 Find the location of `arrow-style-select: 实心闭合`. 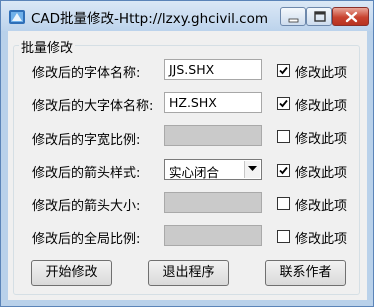

arrow-style-select: 实心闭合 is located at coordinates (213, 169).